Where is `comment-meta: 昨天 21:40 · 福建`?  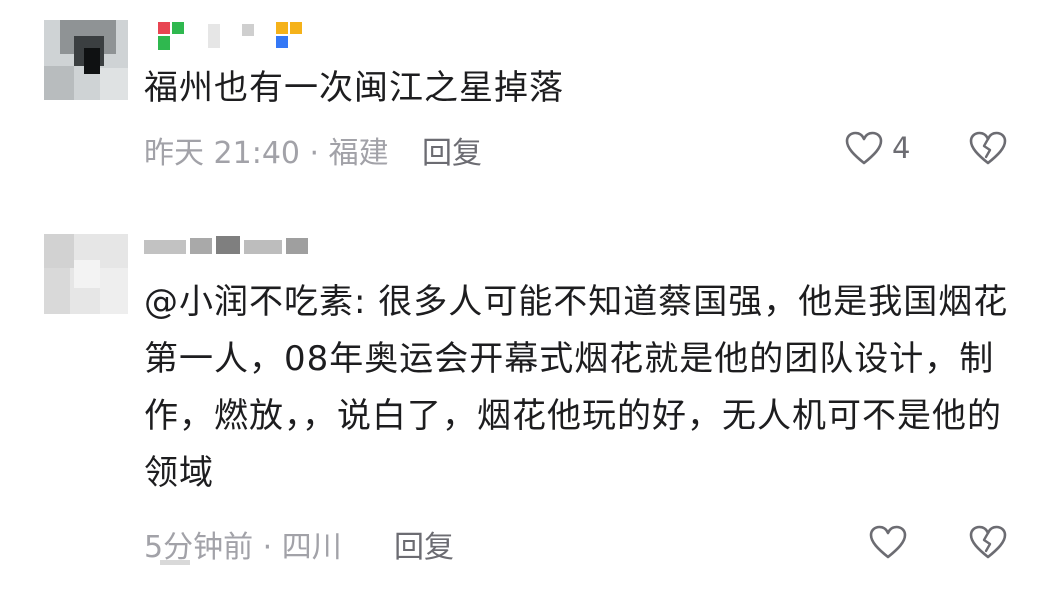
comment-meta: 昨天 21:40 · 福建 is located at coordinates (266, 150).